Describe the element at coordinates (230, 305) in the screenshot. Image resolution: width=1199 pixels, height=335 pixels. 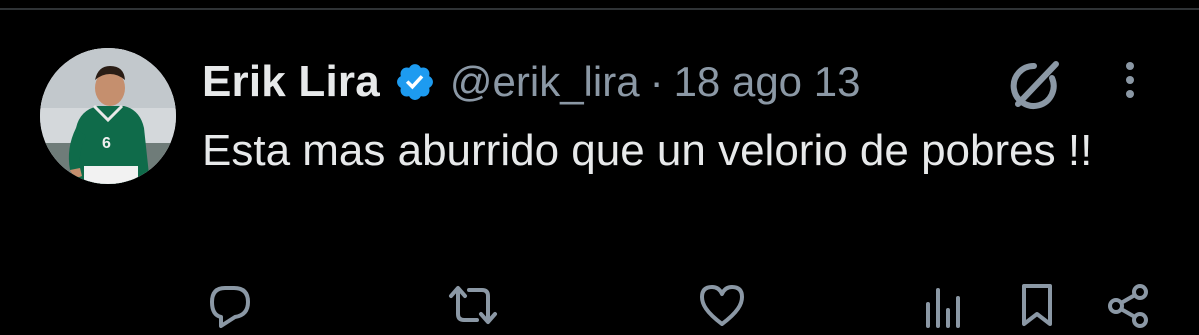
I see `reply-icon` at that location.